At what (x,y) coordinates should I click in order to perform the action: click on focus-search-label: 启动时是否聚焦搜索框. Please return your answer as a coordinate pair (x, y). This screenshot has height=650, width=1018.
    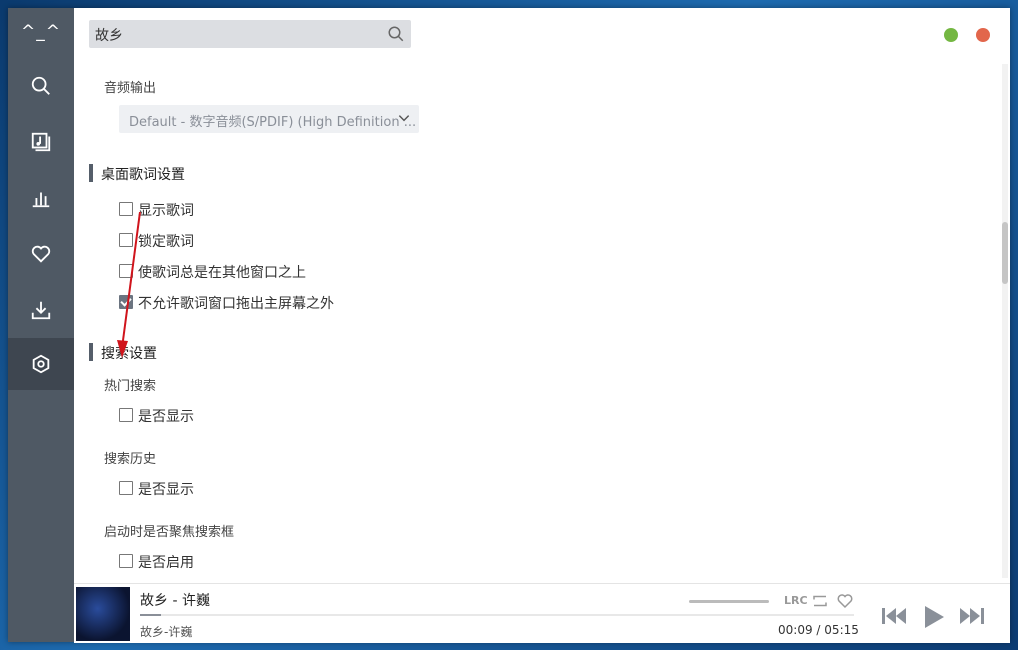
    Looking at the image, I should click on (169, 532).